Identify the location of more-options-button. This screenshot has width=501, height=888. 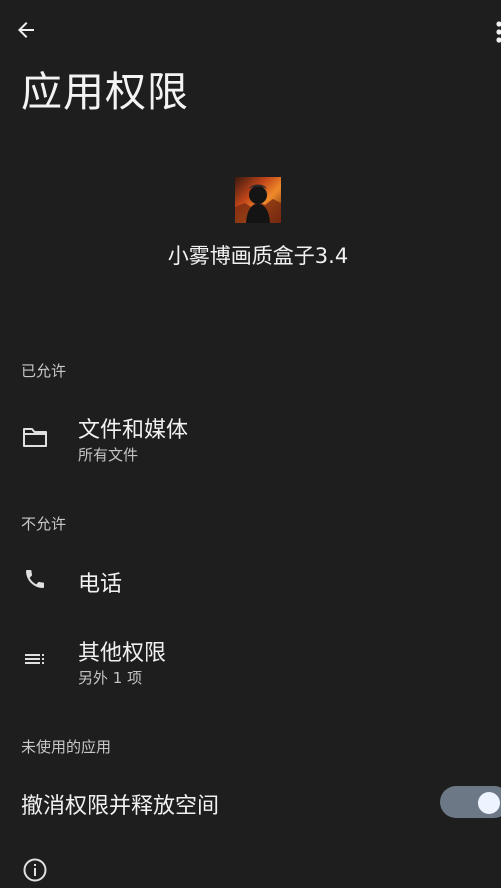
(495, 31).